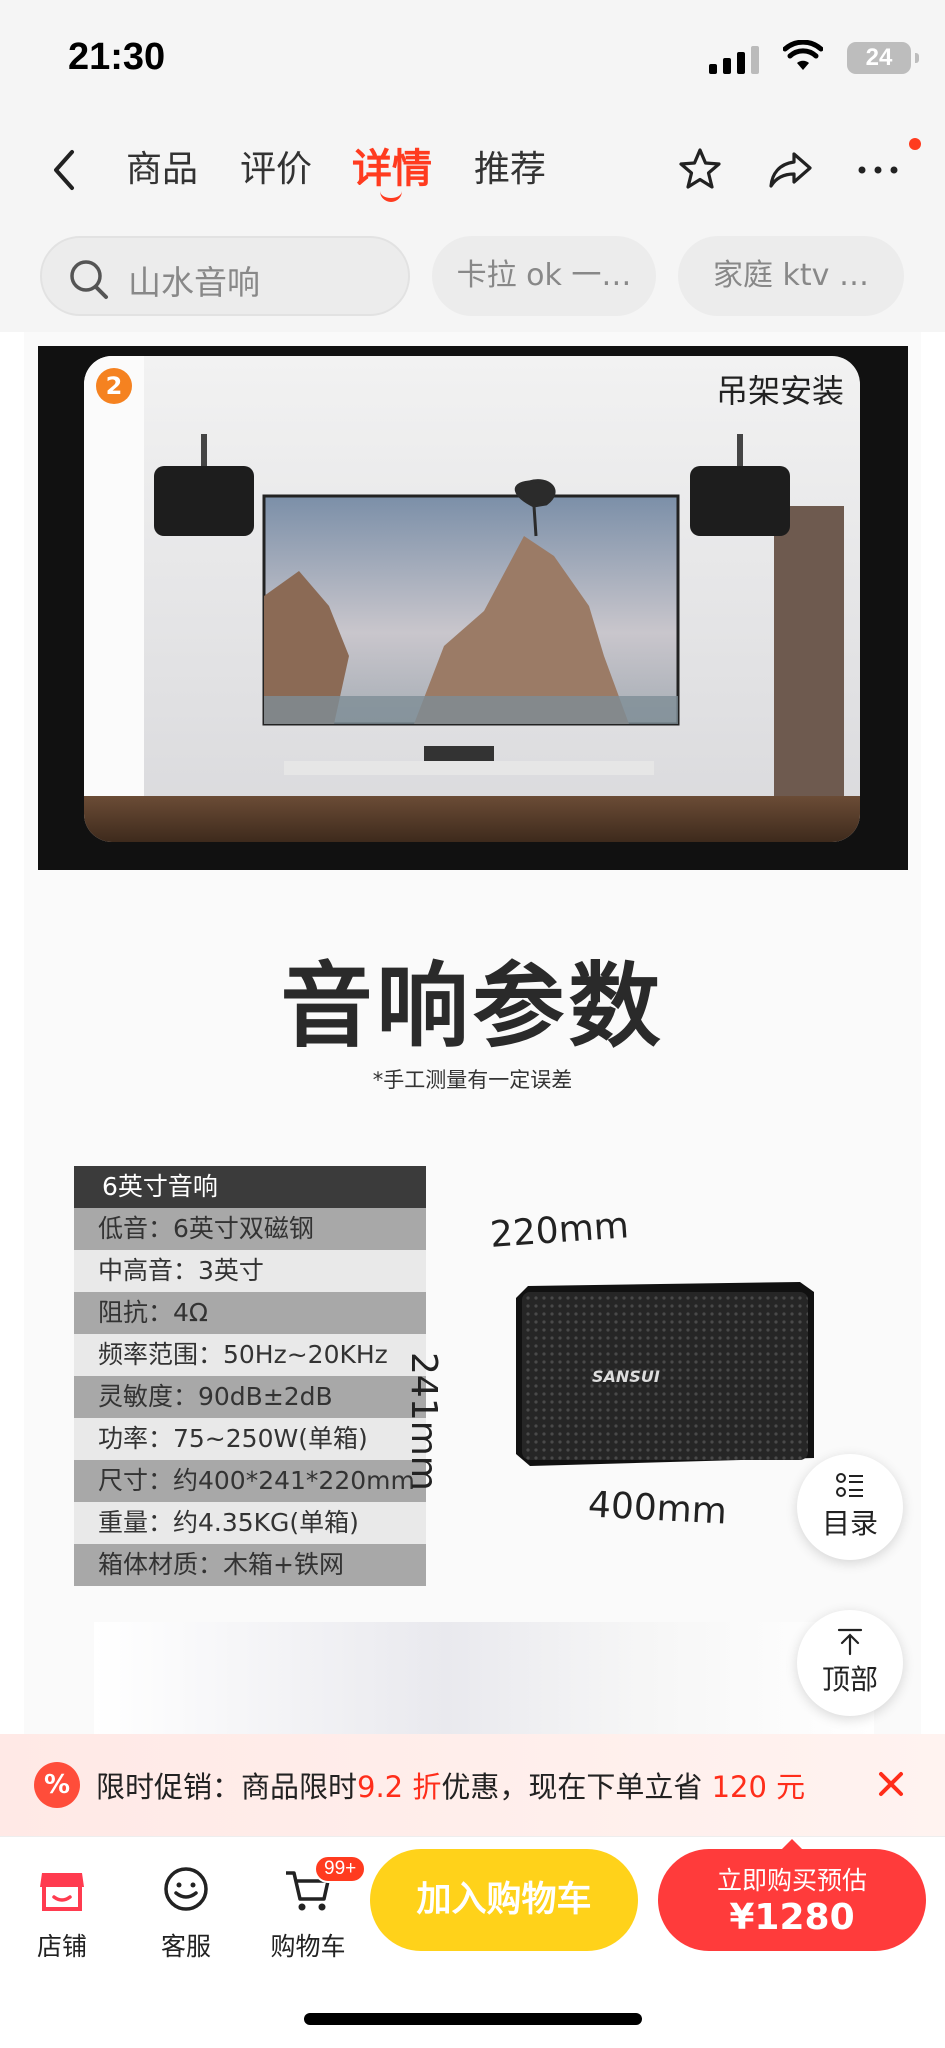 The image size is (945, 2048). Describe the element at coordinates (250, 1271) in the screenshot. I see `spec-row: 中高音：3英寸` at that location.